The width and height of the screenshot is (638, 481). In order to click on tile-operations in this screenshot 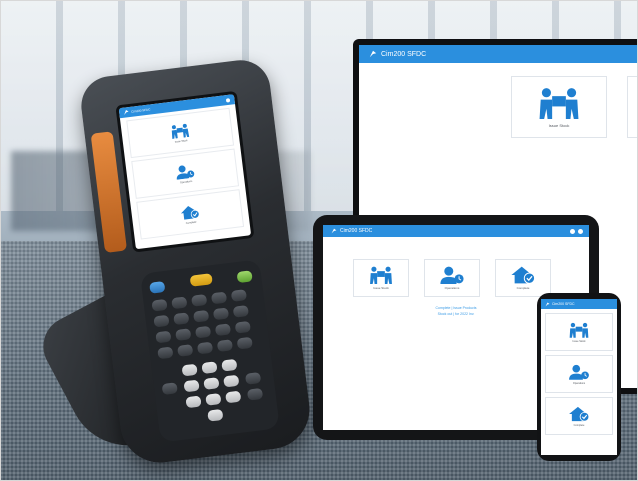, I will do `click(632, 107)`.